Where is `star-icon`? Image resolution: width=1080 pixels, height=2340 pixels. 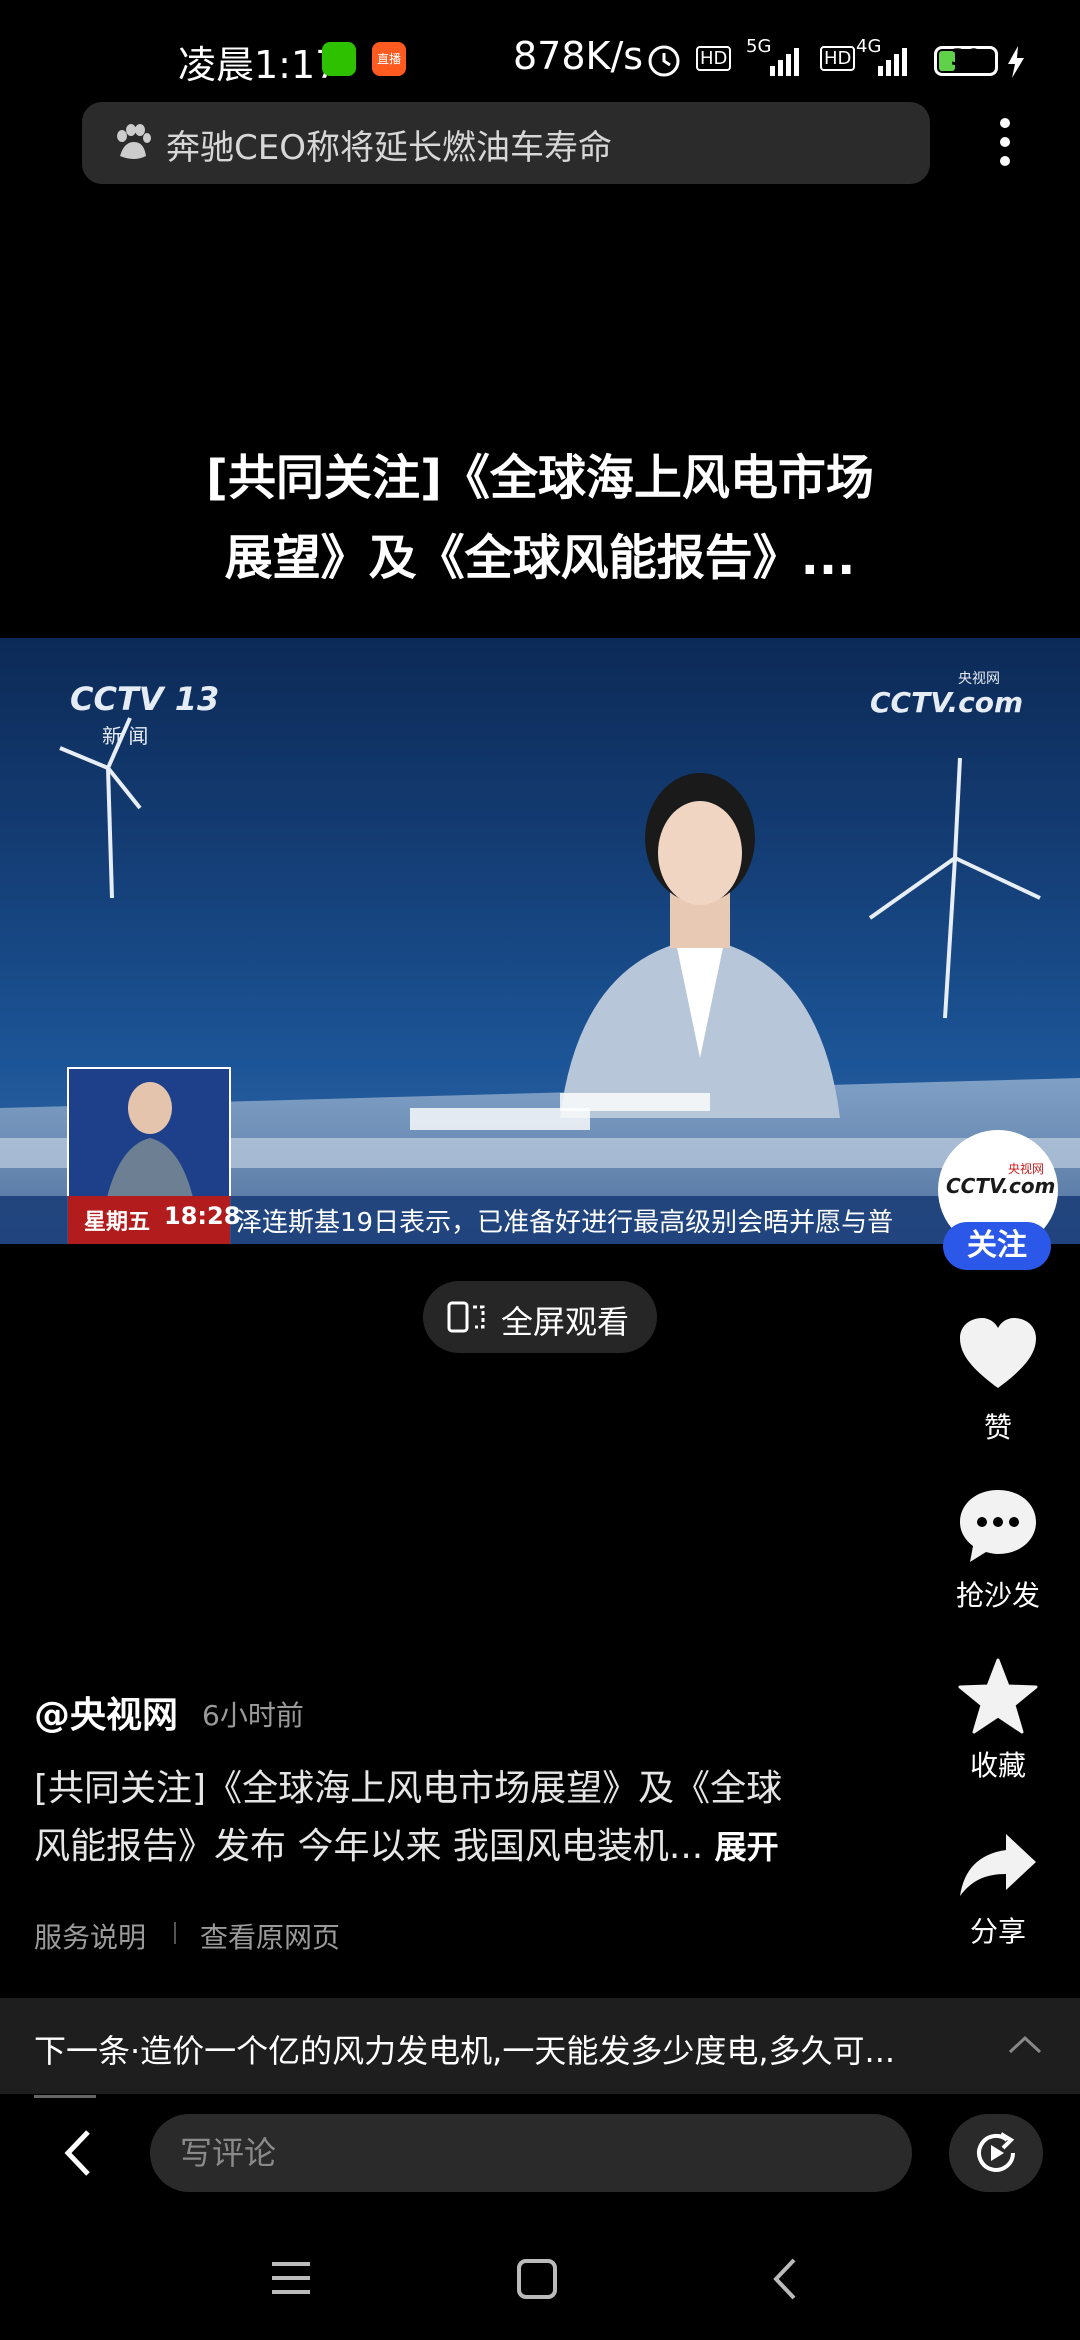
star-icon is located at coordinates (998, 1696).